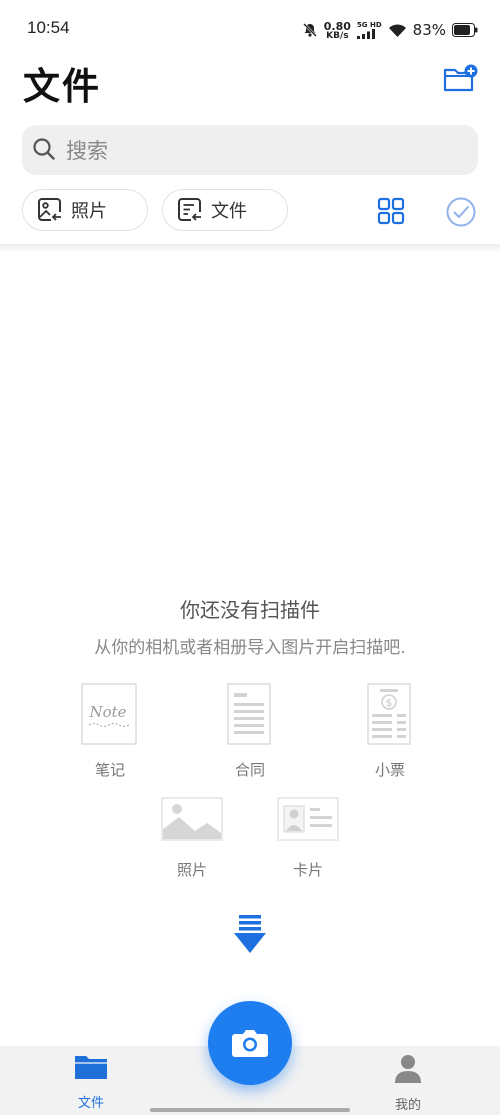 The height and width of the screenshot is (1115, 500). What do you see at coordinates (91, 1081) in the screenshot?
I see `nav-files-tab: 文件` at bounding box center [91, 1081].